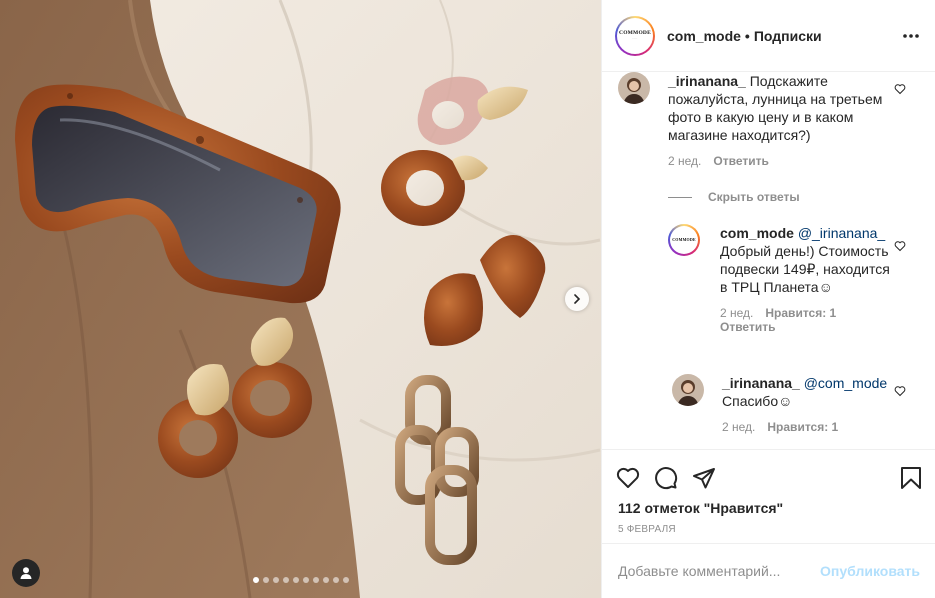 Image resolution: width=935 pixels, height=598 pixels. I want to click on post-header: COMMODE ····· com_mode • Подписки, so click(768, 36).